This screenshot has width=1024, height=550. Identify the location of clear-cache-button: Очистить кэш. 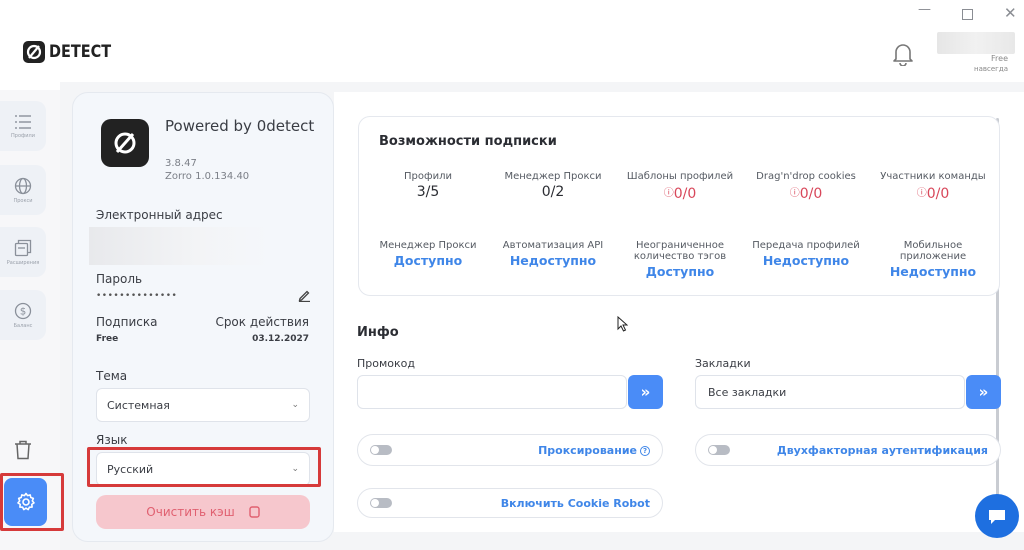
(203, 512).